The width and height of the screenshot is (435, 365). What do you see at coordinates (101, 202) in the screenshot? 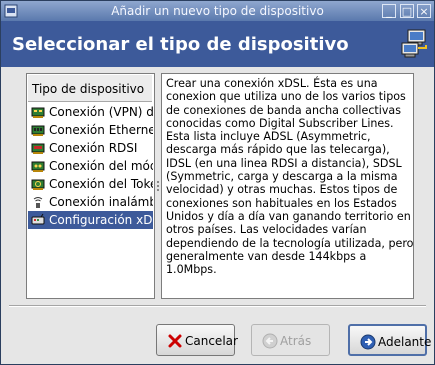
I see `list-item-label: Conexión inalámbric` at bounding box center [101, 202].